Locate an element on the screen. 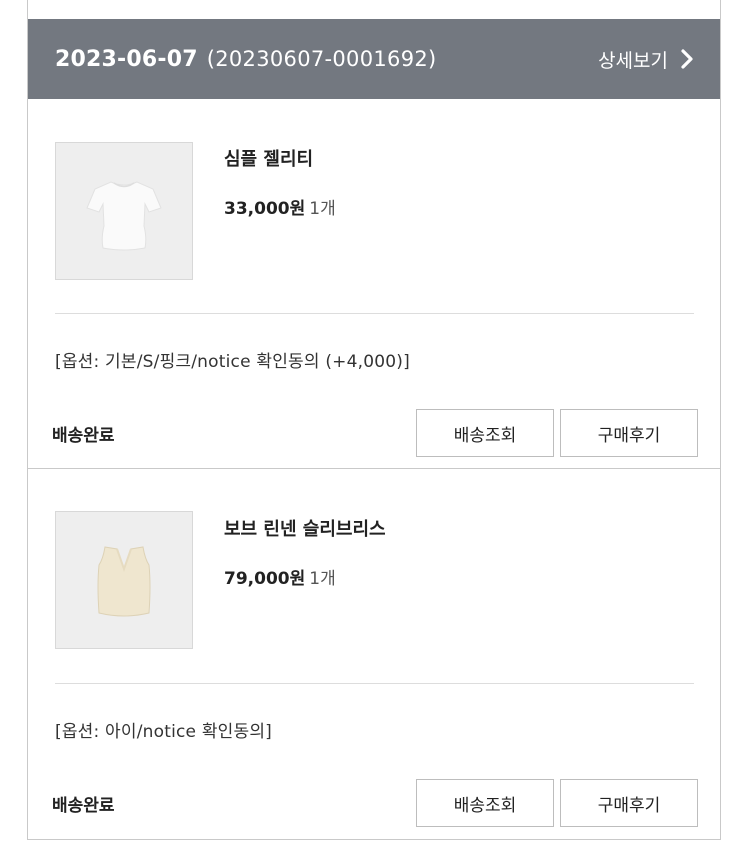 The width and height of the screenshot is (750, 852). chevron-right-icon is located at coordinates (687, 59).